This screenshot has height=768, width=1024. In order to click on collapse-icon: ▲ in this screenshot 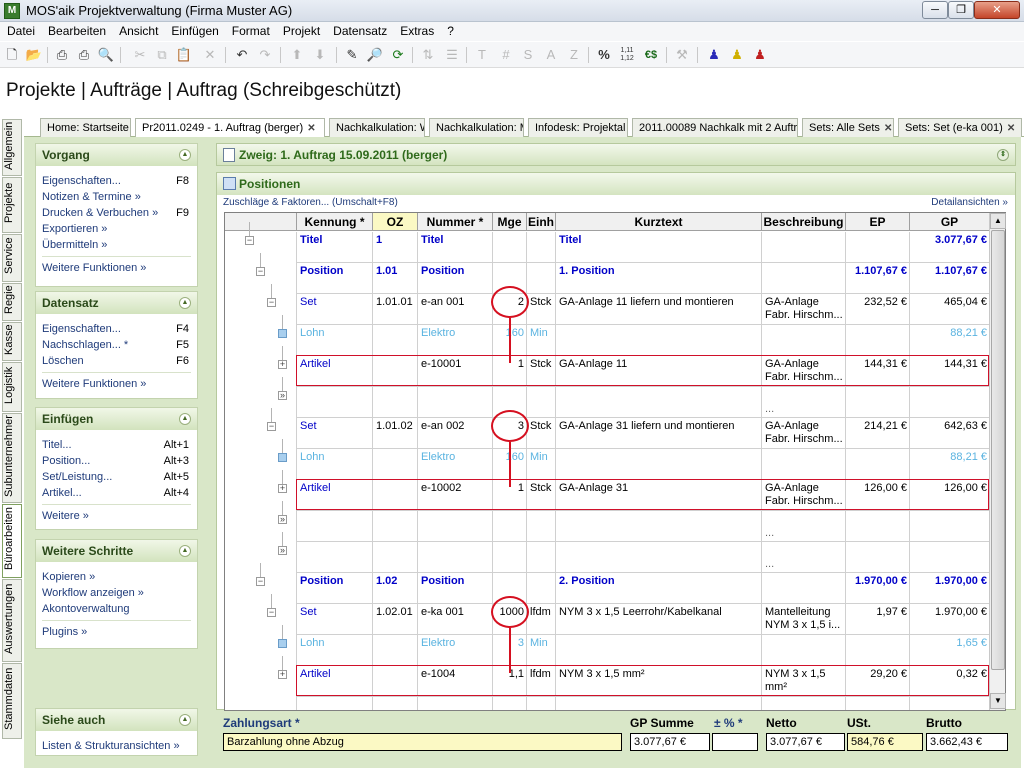, I will do `click(185, 720)`.